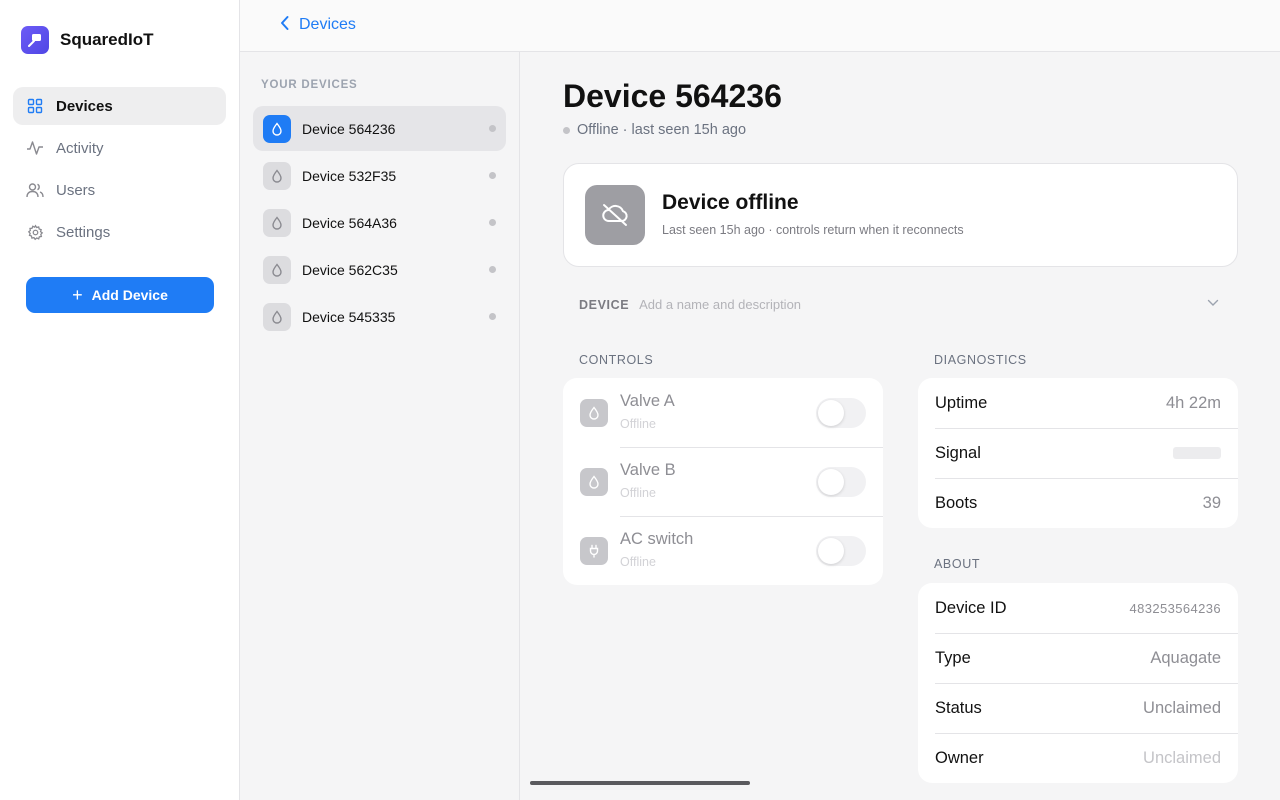 Image resolution: width=1280 pixels, height=800 pixels. I want to click on gear-icon, so click(35, 232).